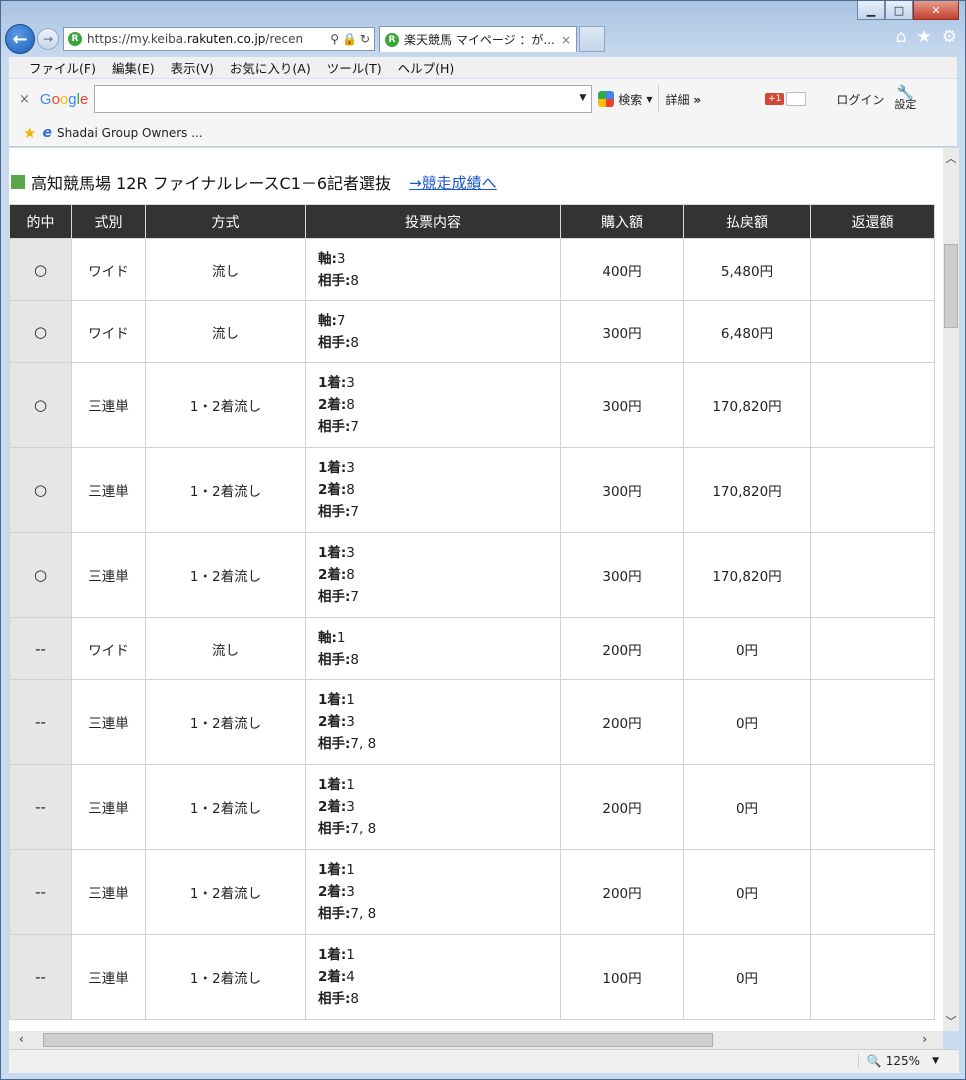 This screenshot has height=1080, width=966. What do you see at coordinates (20, 39) in the screenshot?
I see `back-button: ←` at bounding box center [20, 39].